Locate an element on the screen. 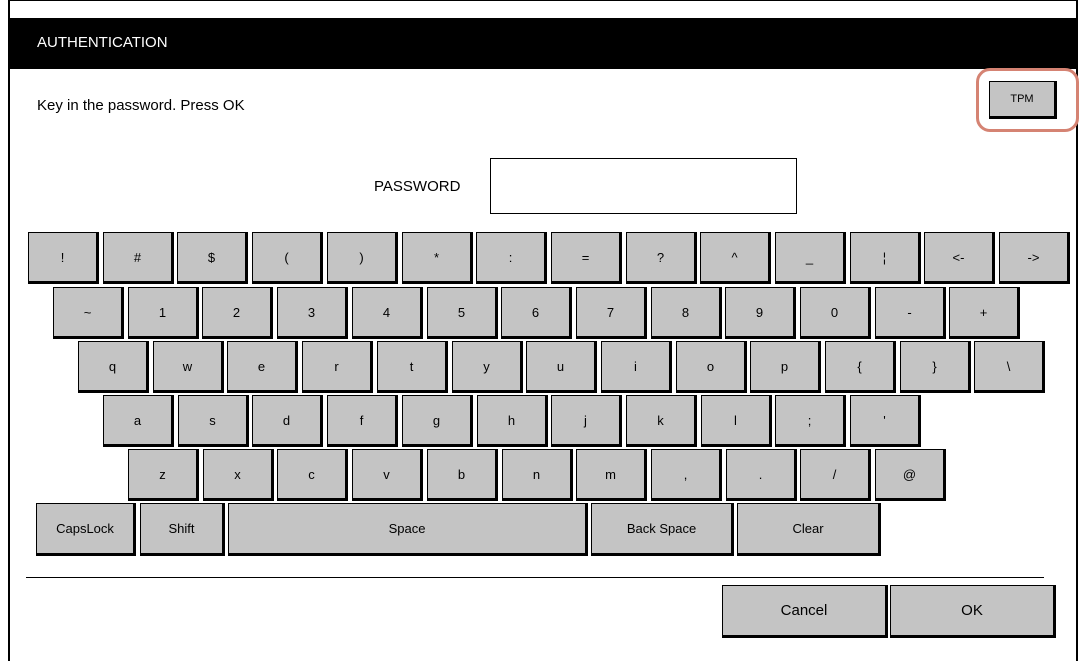 The width and height of the screenshot is (1083, 661). frame-border-left is located at coordinates (9, 330).